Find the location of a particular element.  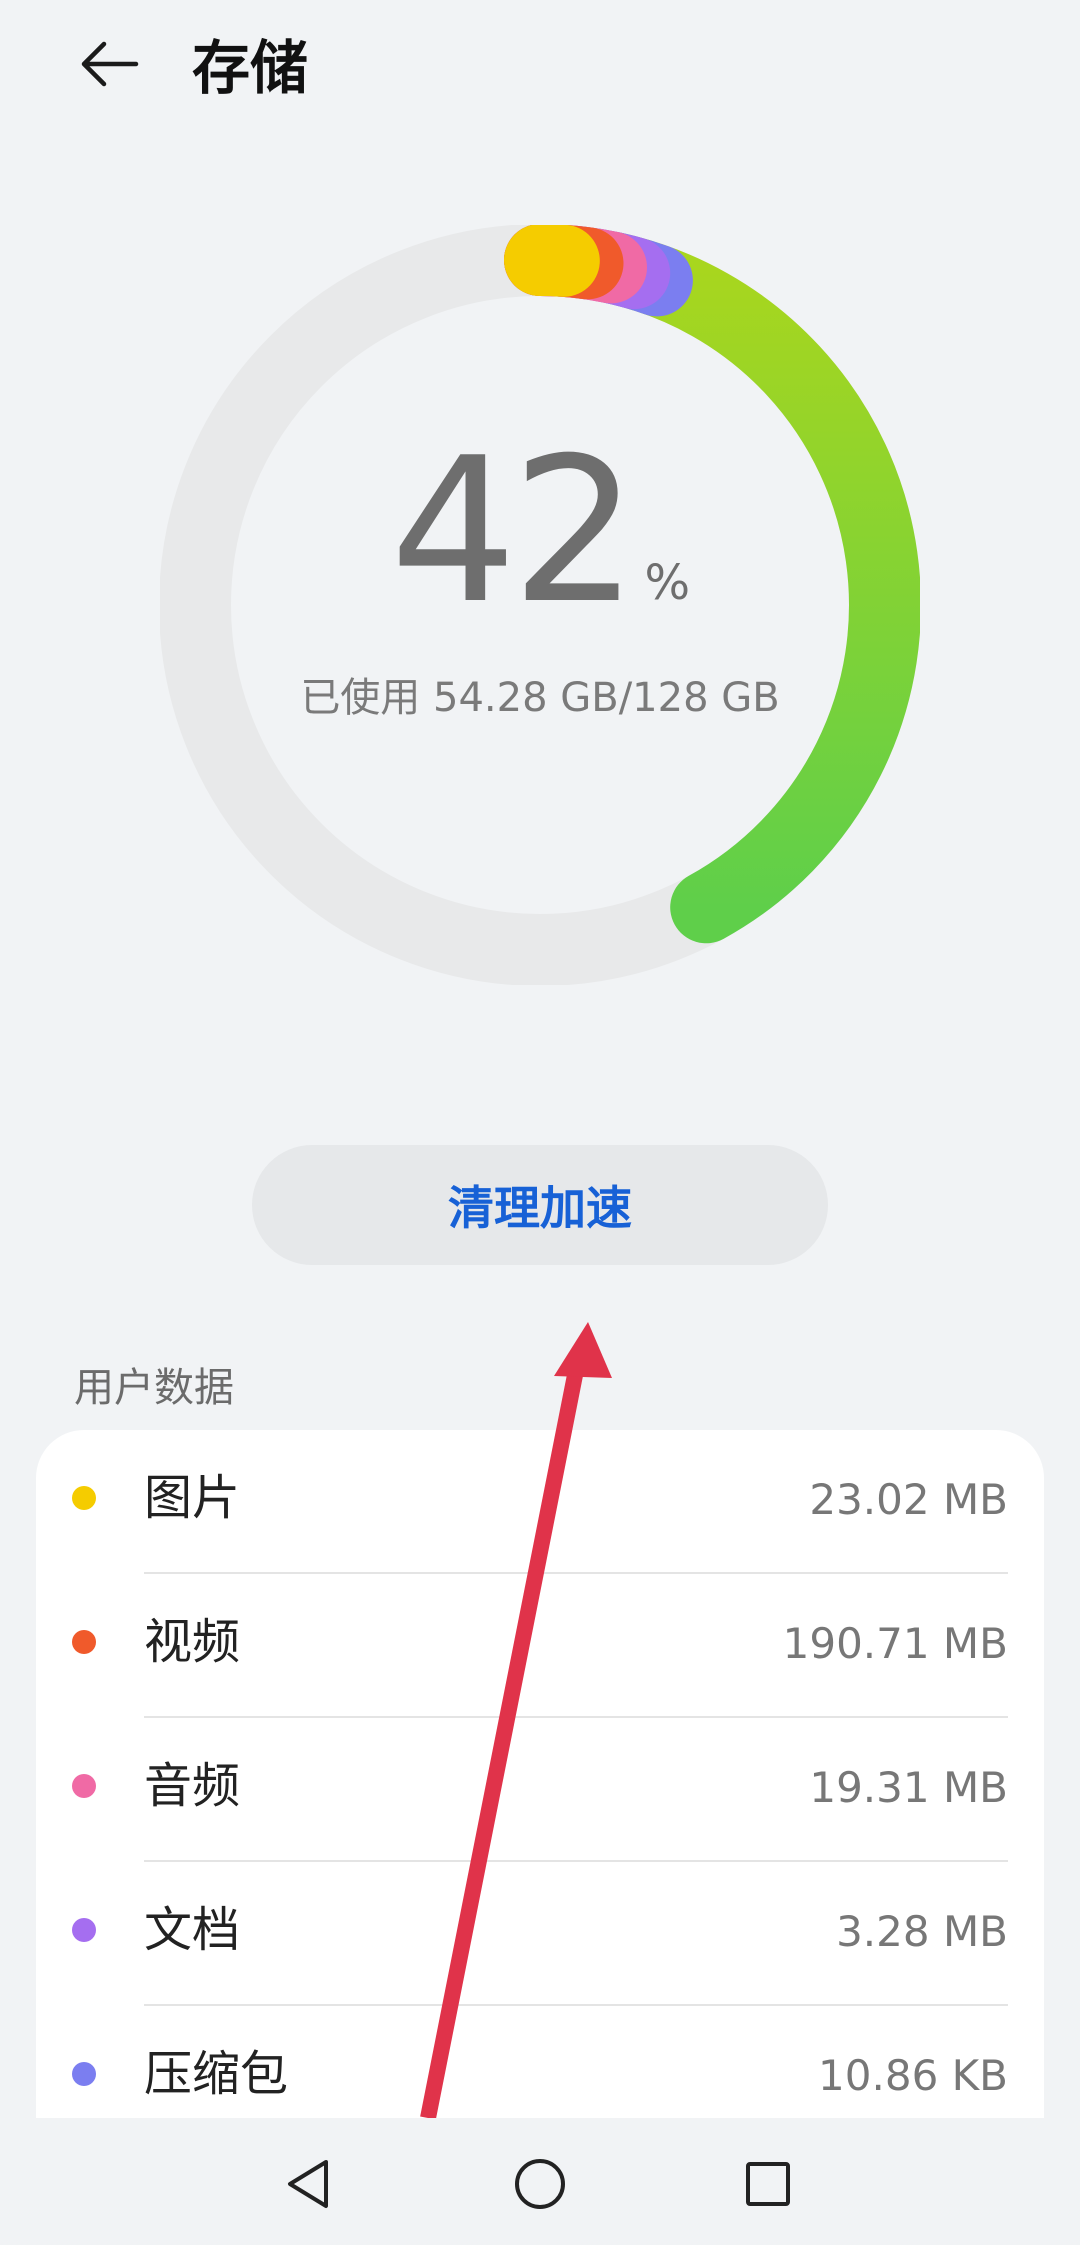

clean-speedup-button: 清理加速 is located at coordinates (540, 1205).